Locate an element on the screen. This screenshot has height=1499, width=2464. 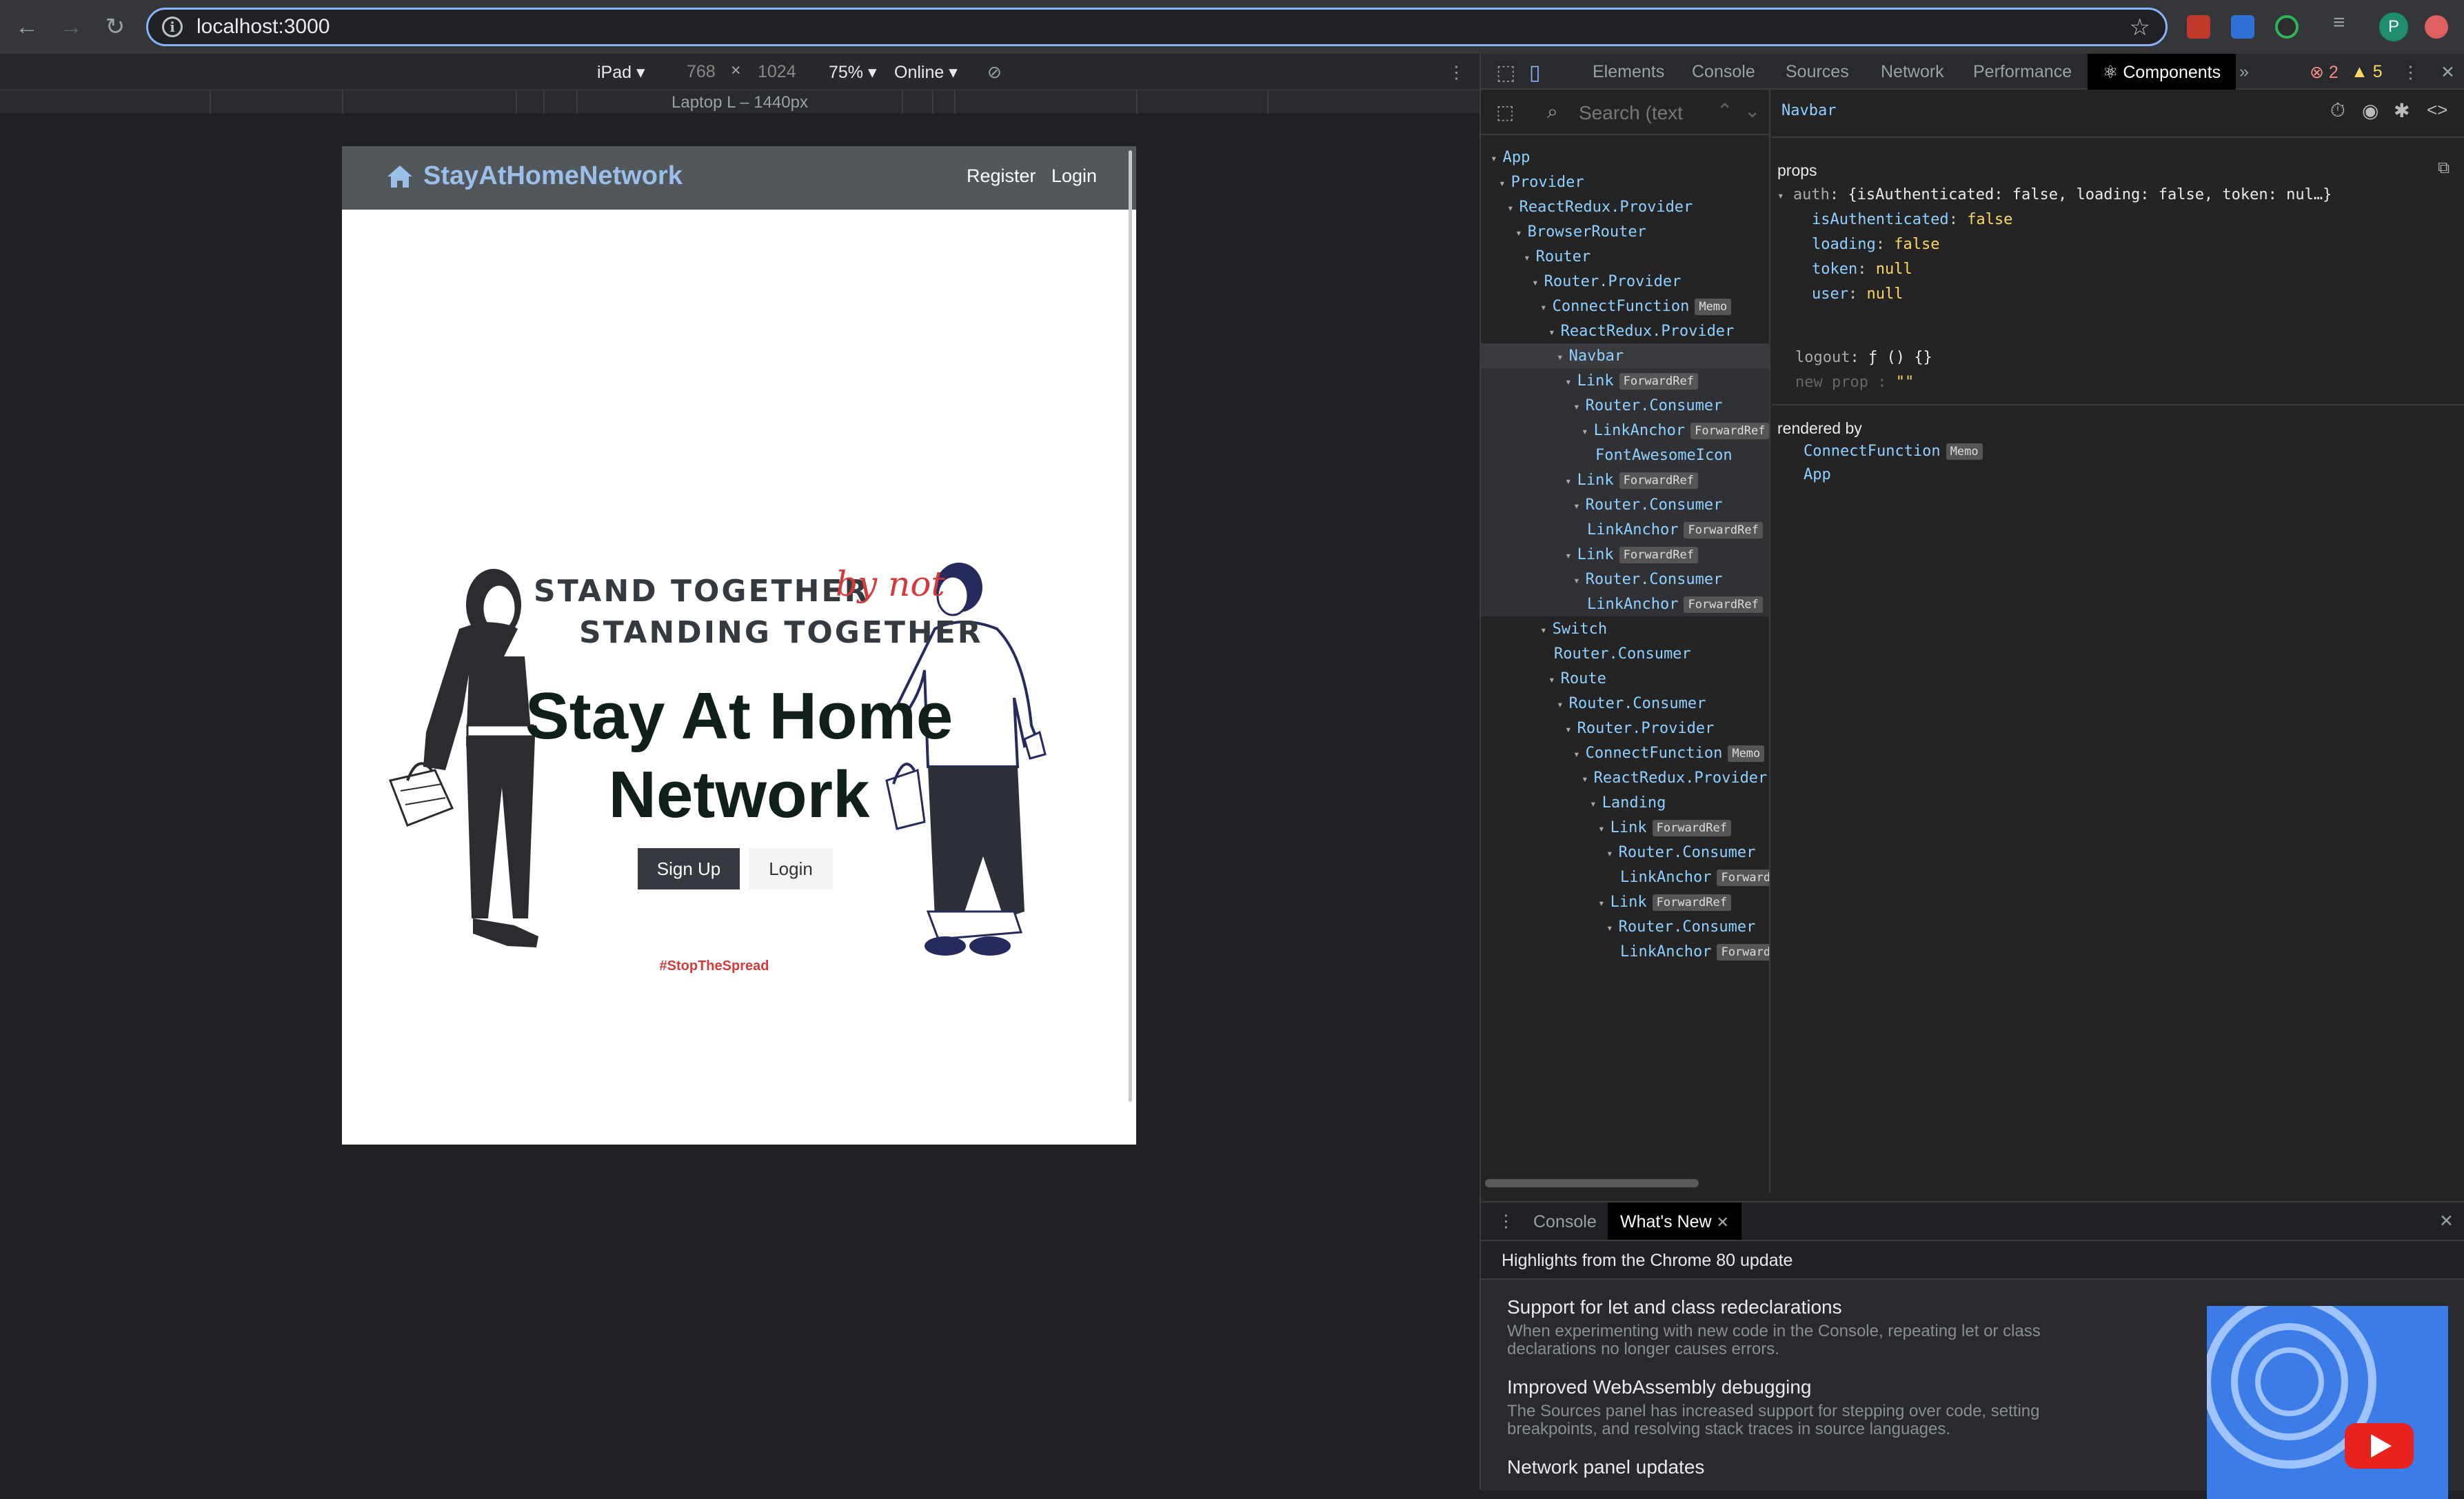
media-icon: ≡ is located at coordinates (2344, 22).